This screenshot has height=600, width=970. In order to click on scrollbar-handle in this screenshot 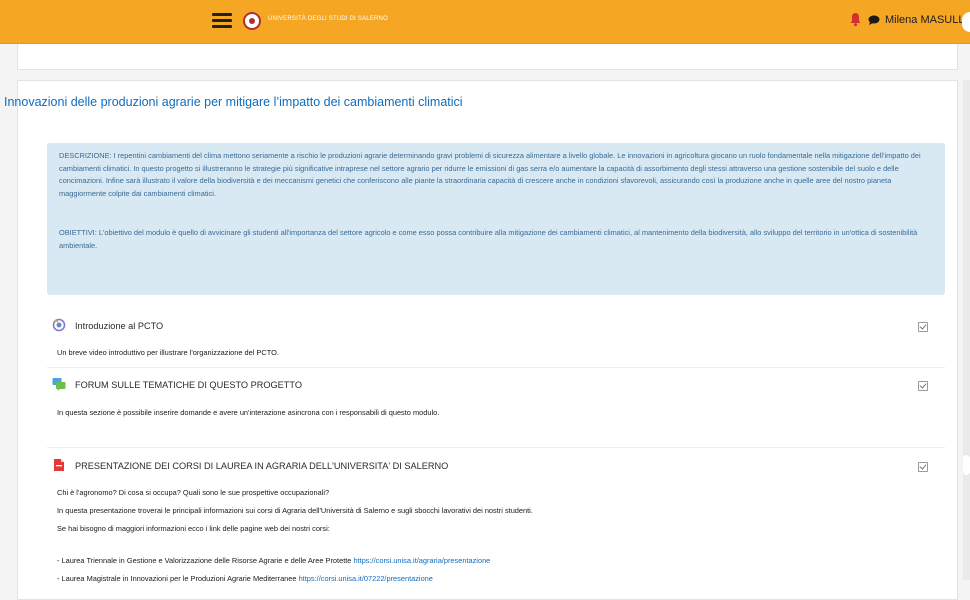, I will do `click(966, 465)`.